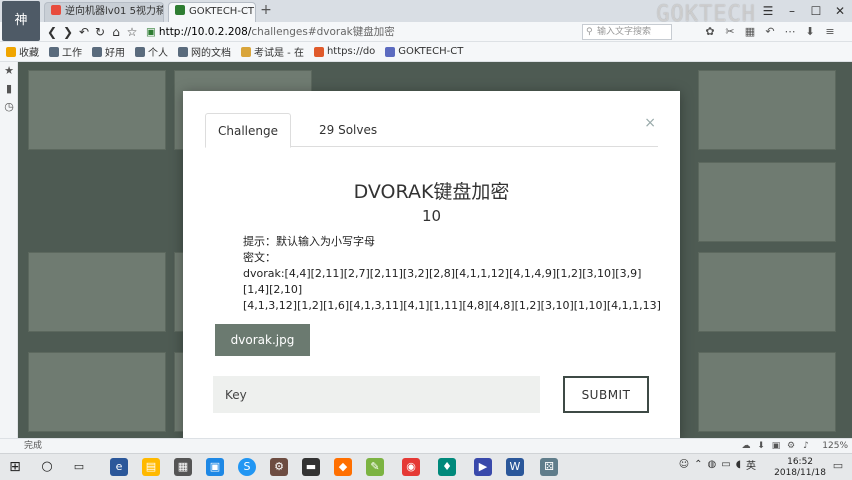 The image size is (852, 480). Describe the element at coordinates (348, 130) in the screenshot. I see `tab-solves: 29 Solves` at that location.